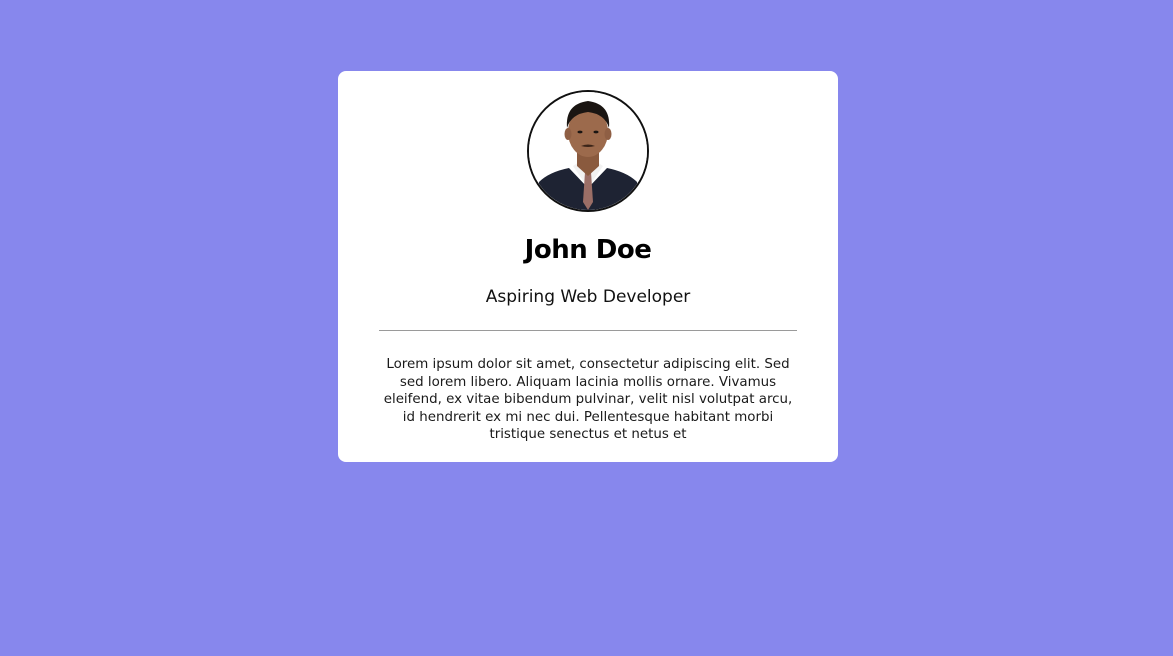 Image resolution: width=1173 pixels, height=656 pixels. I want to click on divider, so click(588, 330).